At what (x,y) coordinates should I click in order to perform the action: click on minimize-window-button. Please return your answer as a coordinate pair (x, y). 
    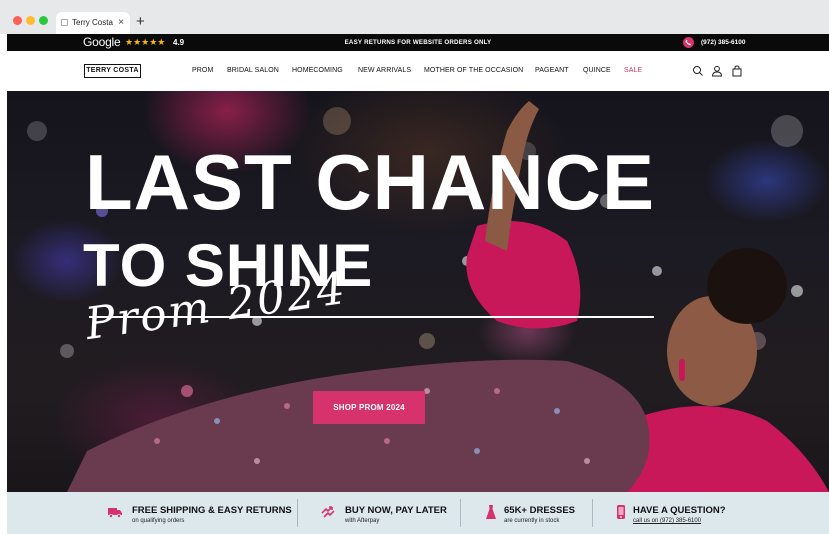
    Looking at the image, I should click on (30, 20).